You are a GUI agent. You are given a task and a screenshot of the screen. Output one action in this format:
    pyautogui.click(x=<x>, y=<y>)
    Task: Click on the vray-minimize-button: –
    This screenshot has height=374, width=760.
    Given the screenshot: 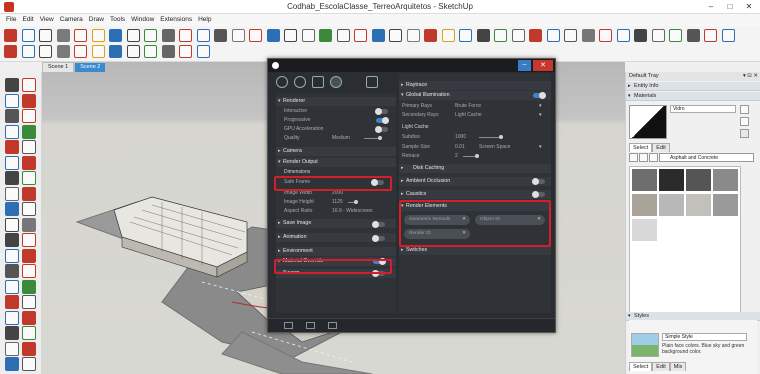 What is the action you would take?
    pyautogui.click(x=524, y=65)
    